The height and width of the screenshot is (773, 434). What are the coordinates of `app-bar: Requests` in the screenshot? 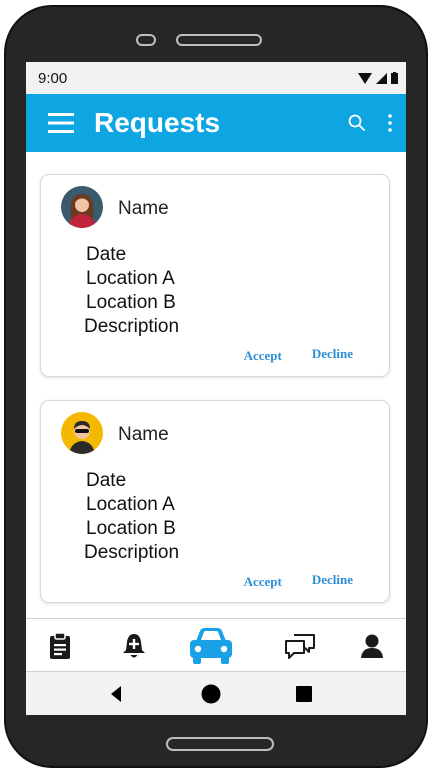 It's located at (216, 123).